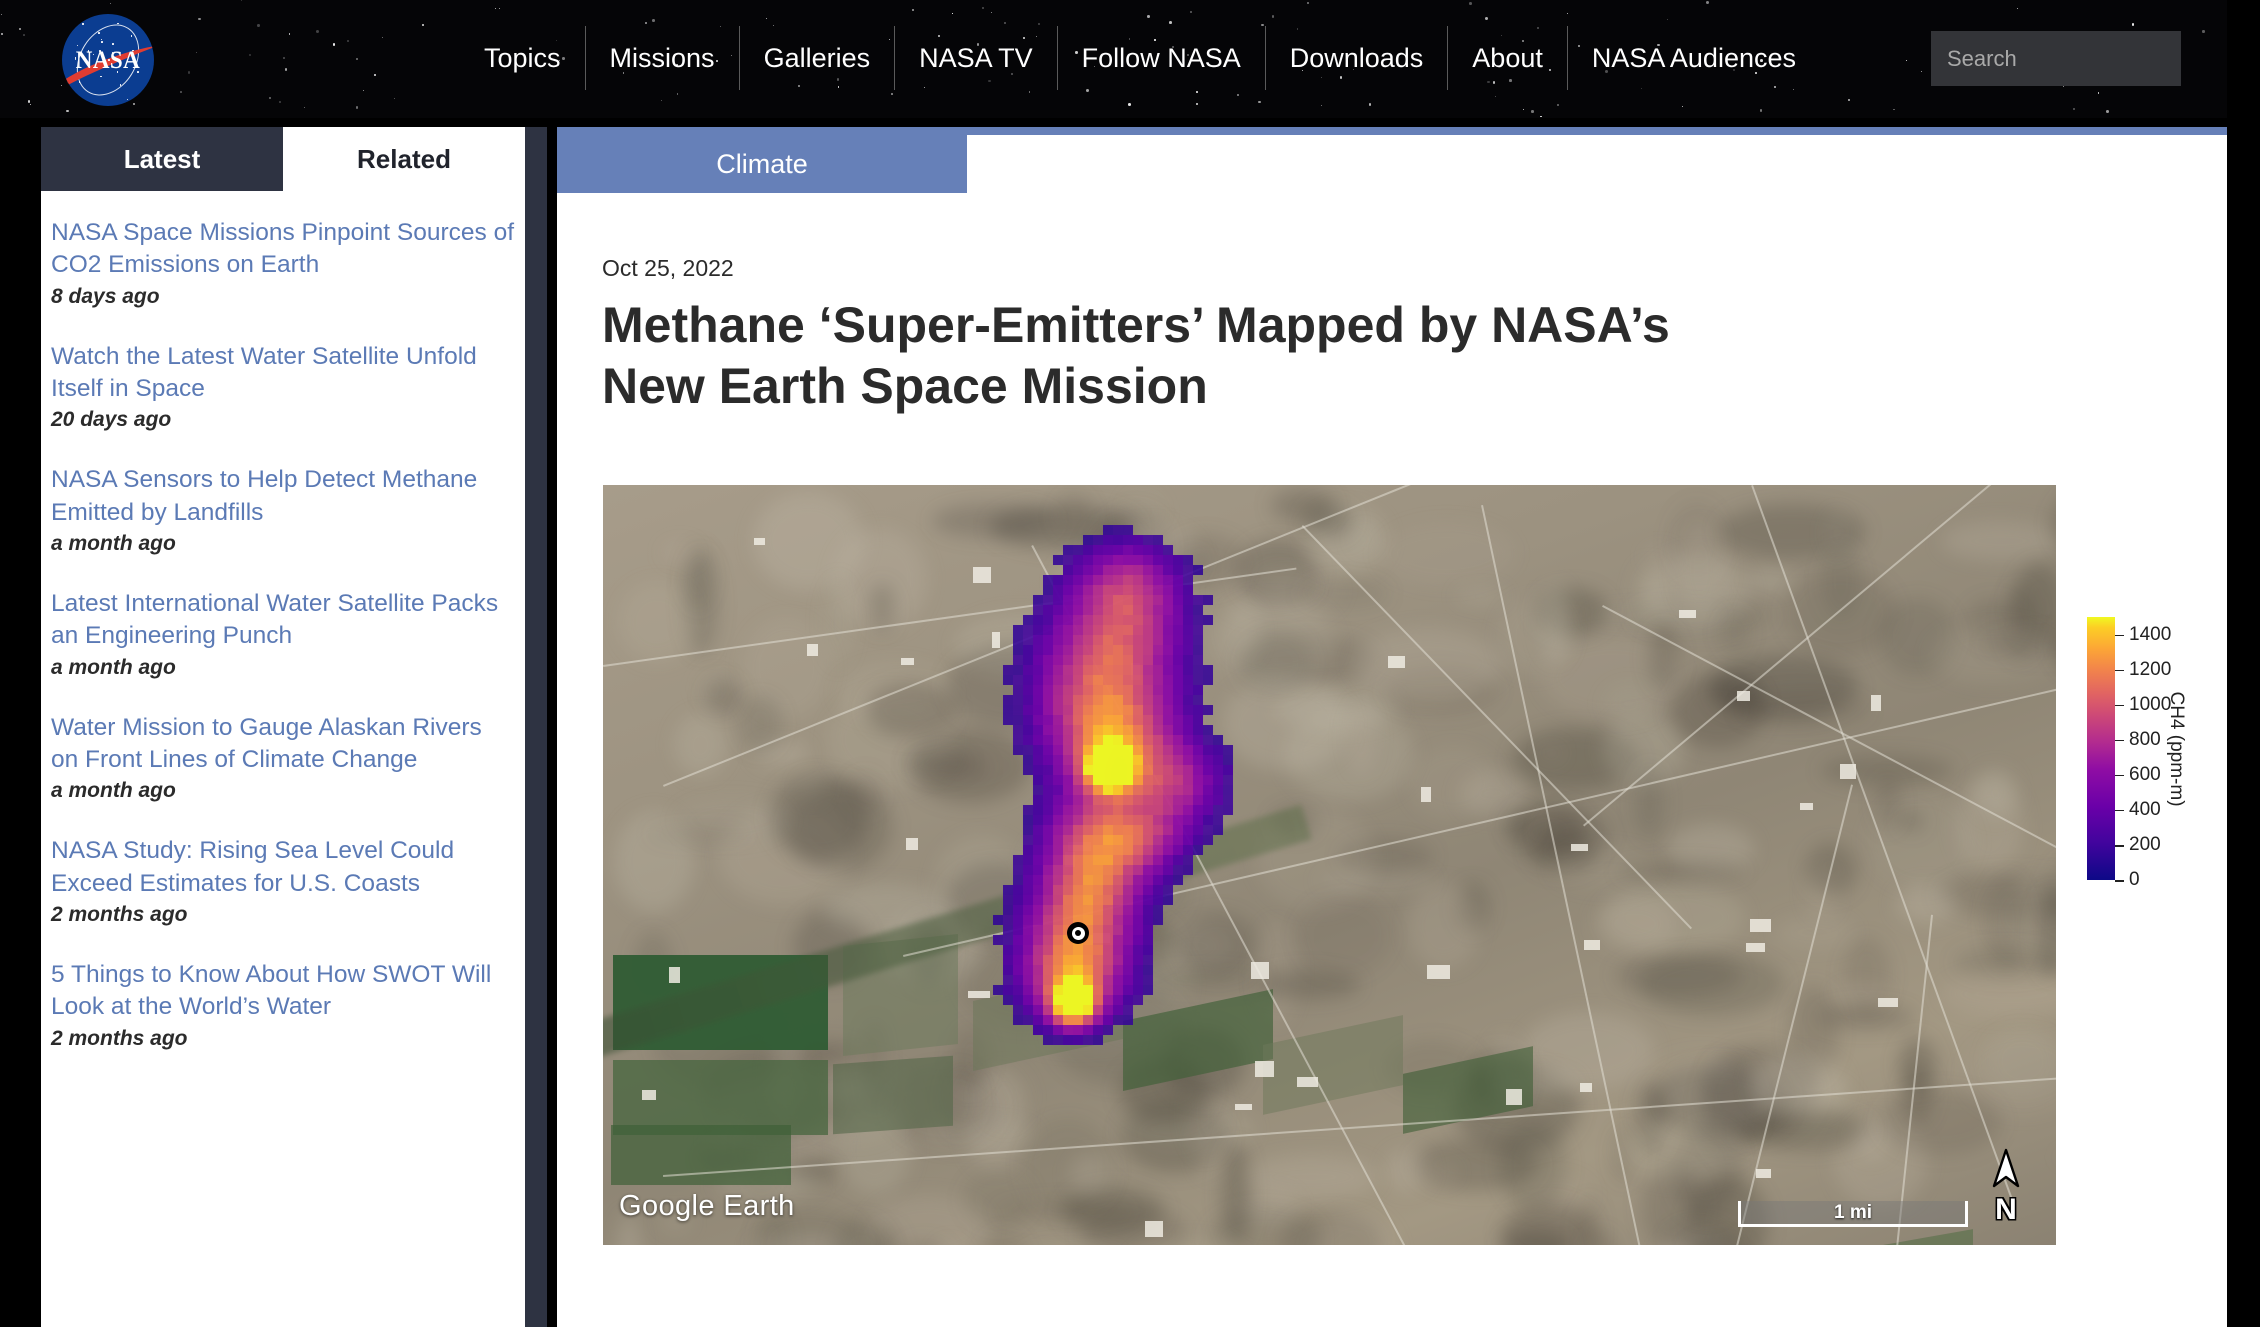 This screenshot has width=2260, height=1327. I want to click on nav-item-nasa-tv: NASA TV, so click(975, 58).